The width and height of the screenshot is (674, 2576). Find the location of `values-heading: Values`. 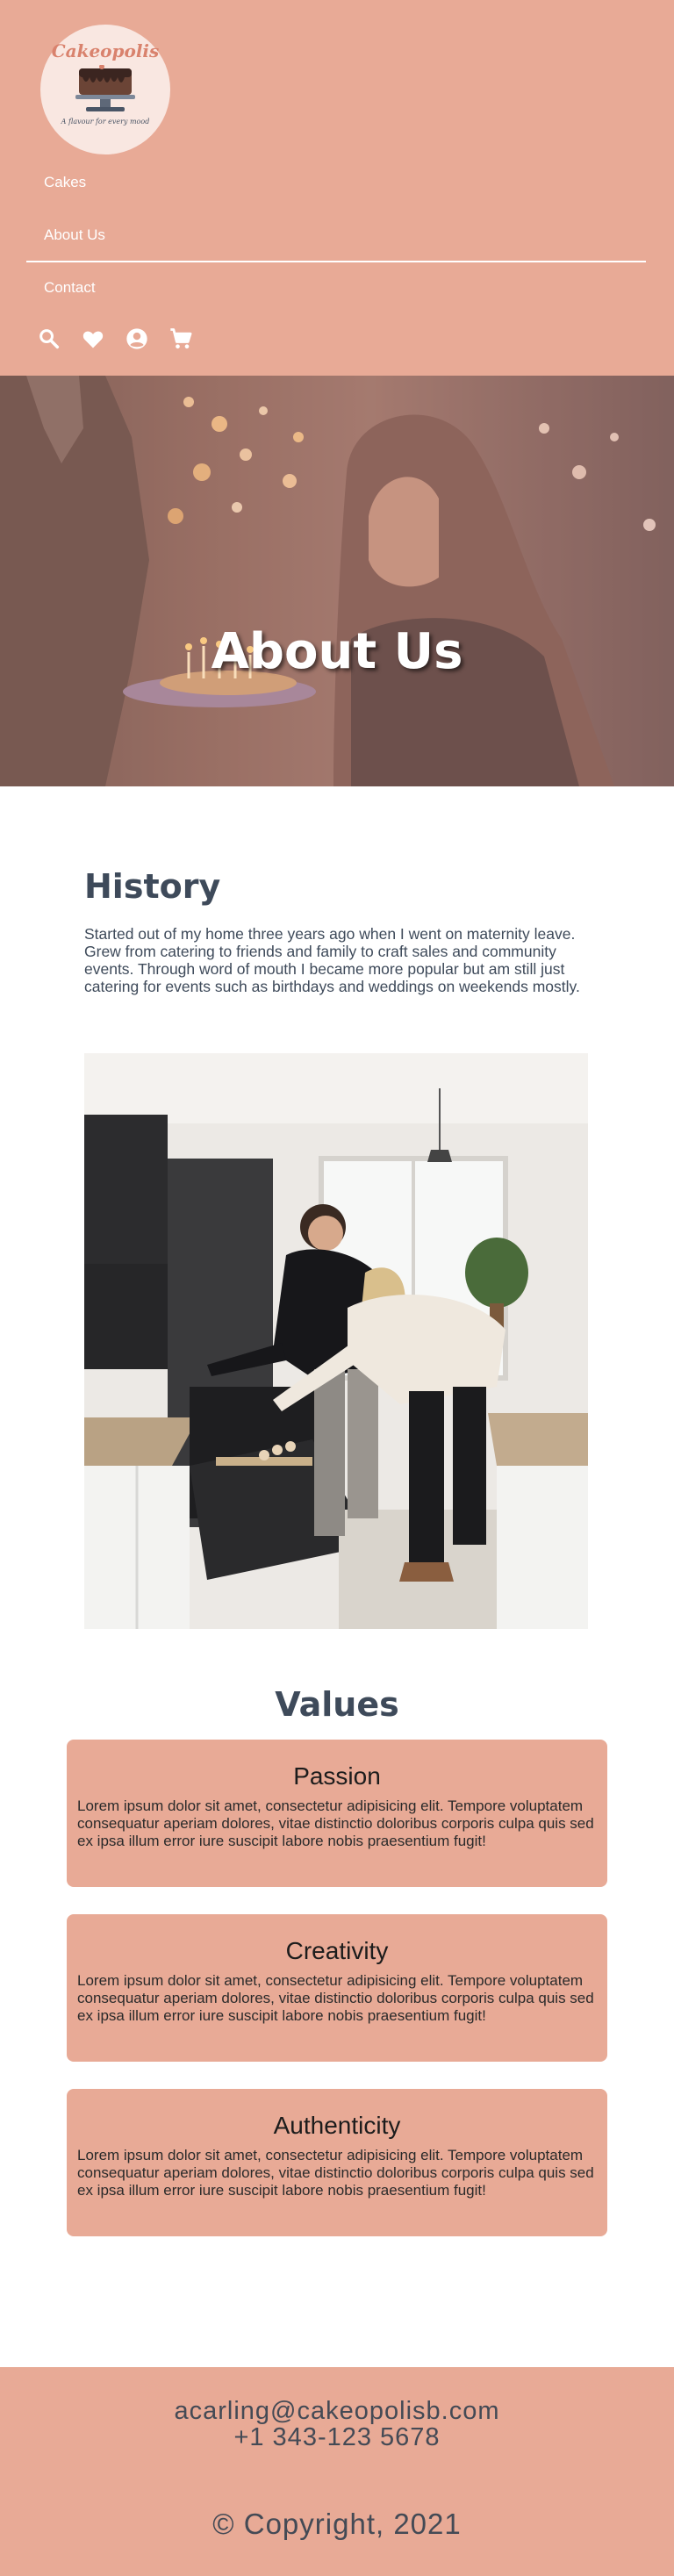

values-heading: Values is located at coordinates (337, 1705).